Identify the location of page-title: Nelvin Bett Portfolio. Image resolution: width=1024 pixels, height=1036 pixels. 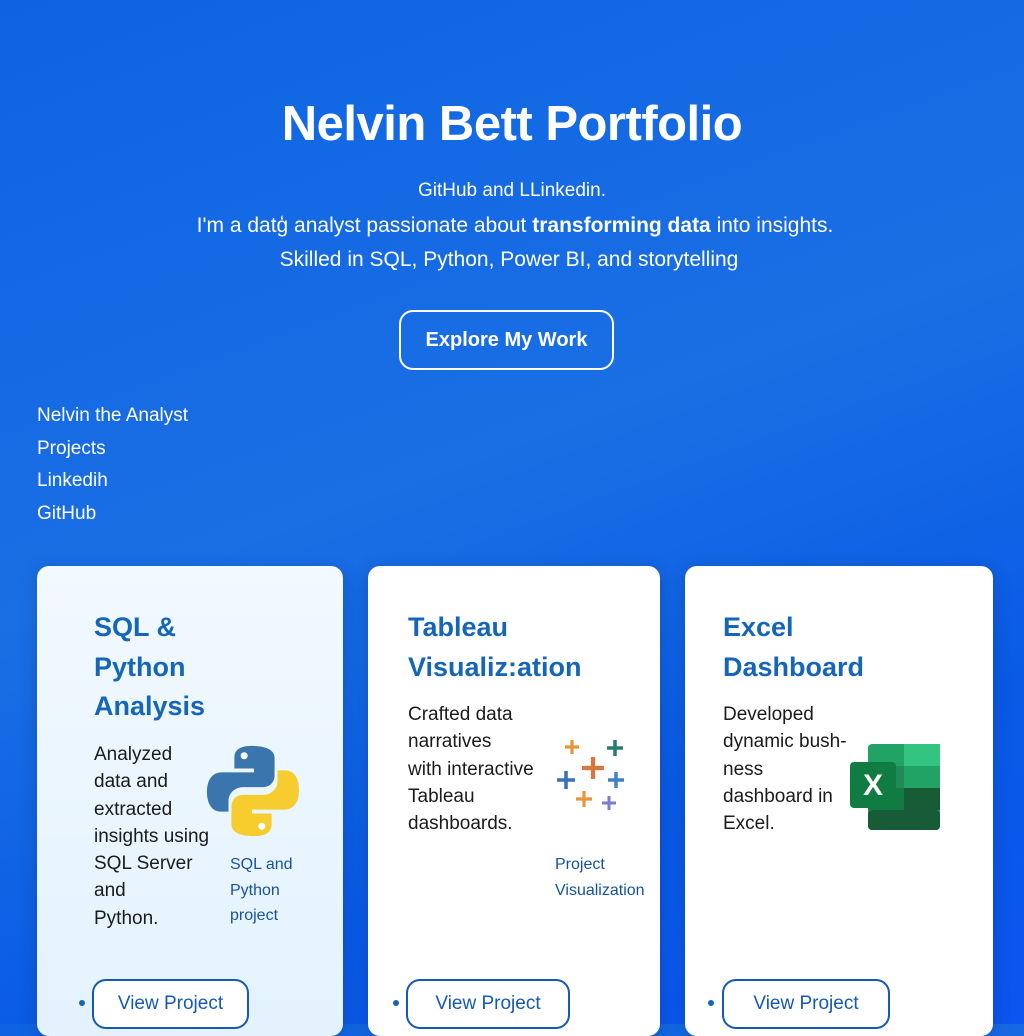
(512, 124).